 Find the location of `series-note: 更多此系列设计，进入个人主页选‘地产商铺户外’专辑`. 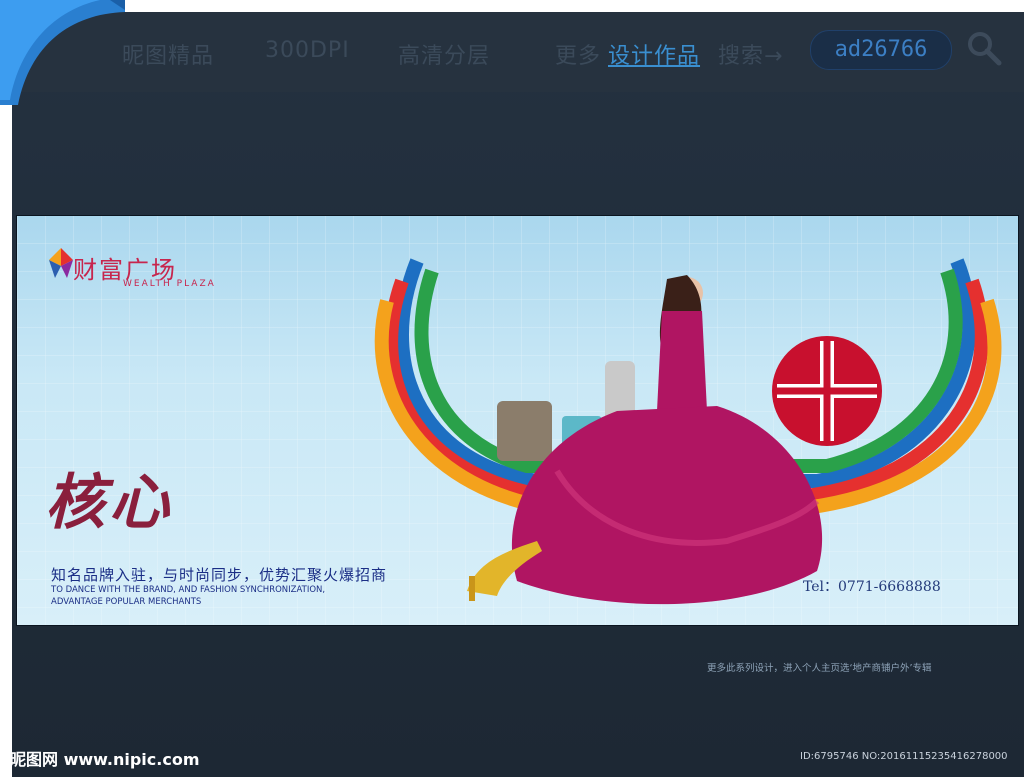

series-note: 更多此系列设计，进入个人主页选‘地产商铺户外’专辑 is located at coordinates (819, 667).